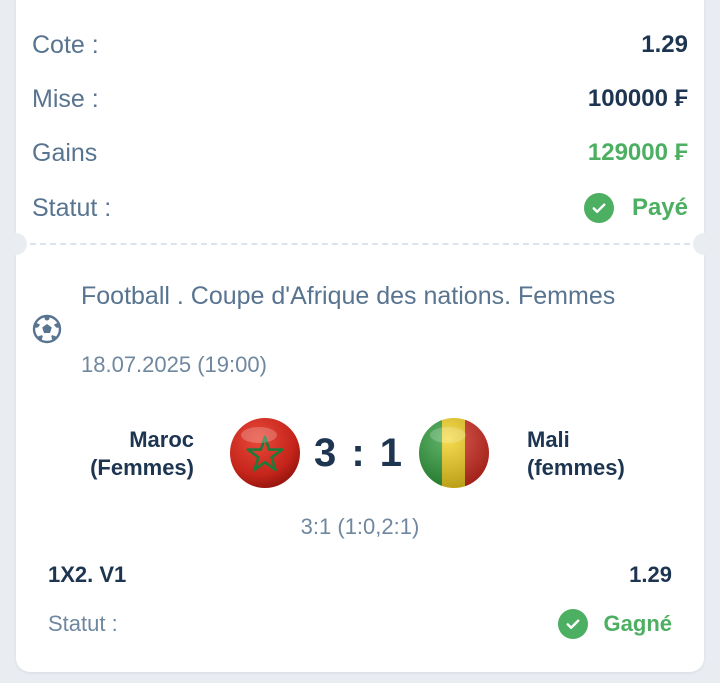 The height and width of the screenshot is (683, 720). What do you see at coordinates (704, 244) in the screenshot?
I see `ticket-notch-right` at bounding box center [704, 244].